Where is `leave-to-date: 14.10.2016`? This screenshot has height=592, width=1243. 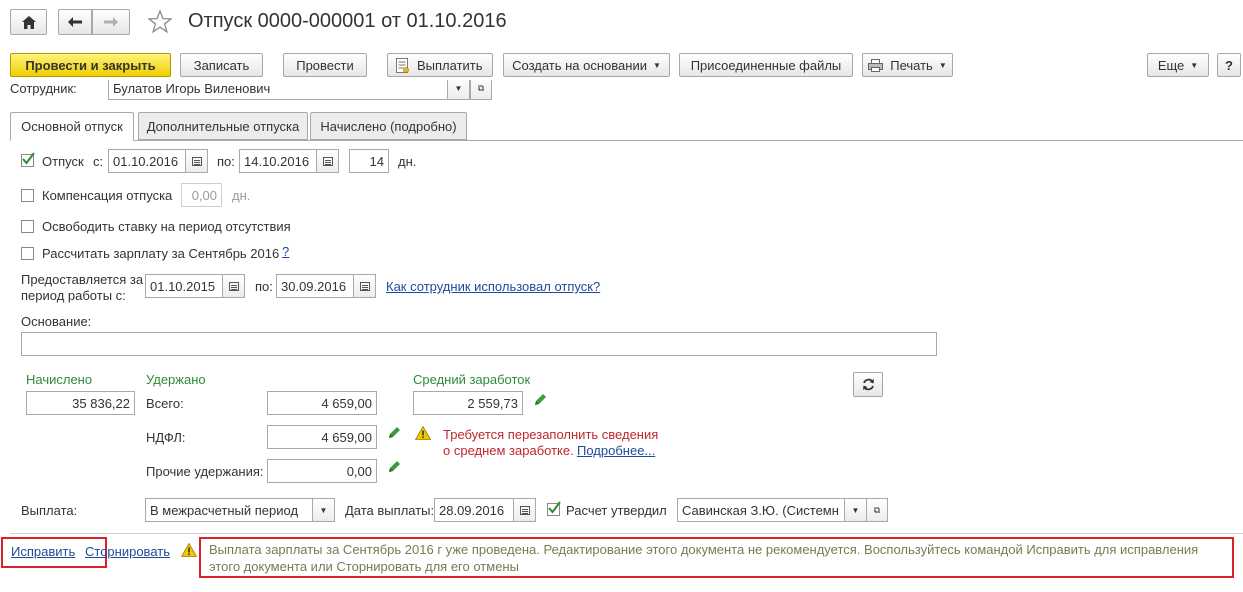 leave-to-date: 14.10.2016 is located at coordinates (278, 161).